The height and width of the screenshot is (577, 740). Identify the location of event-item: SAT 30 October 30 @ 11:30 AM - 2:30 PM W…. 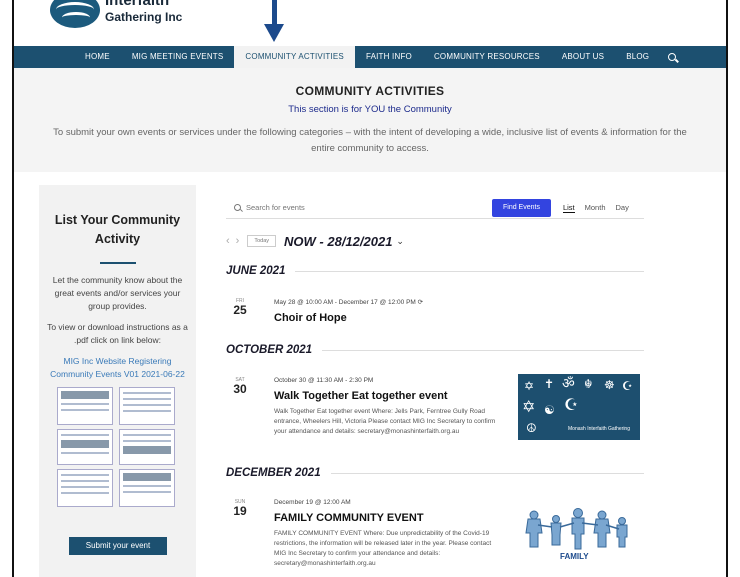
(435, 415).